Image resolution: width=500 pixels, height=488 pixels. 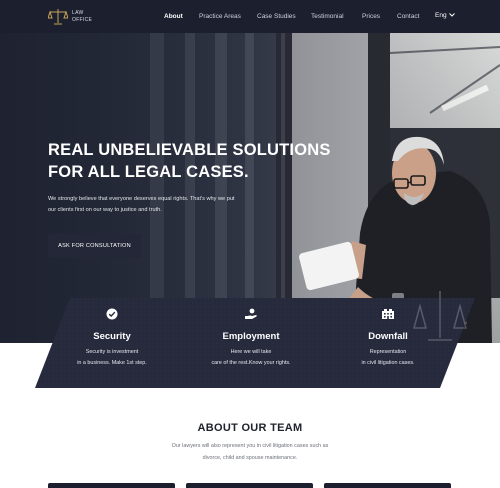 I want to click on brand-logo: LAW OFFICE, so click(x=78, y=17).